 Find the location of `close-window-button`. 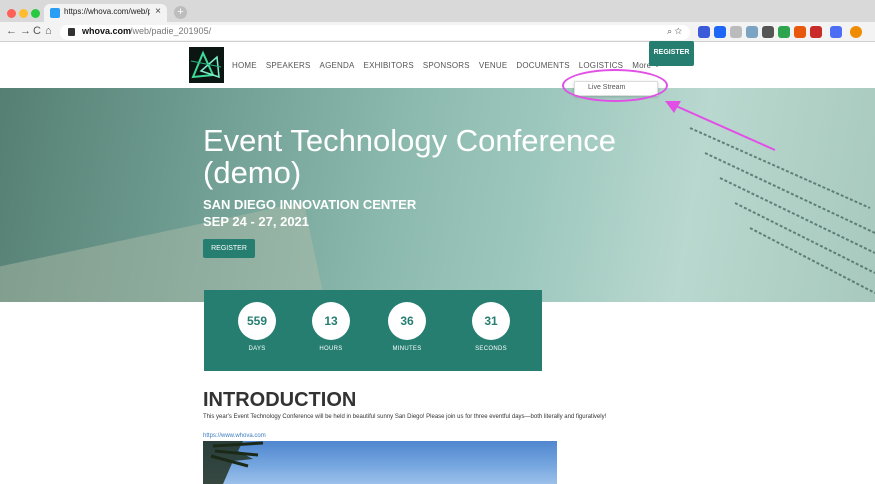

close-window-button is located at coordinates (11, 13).